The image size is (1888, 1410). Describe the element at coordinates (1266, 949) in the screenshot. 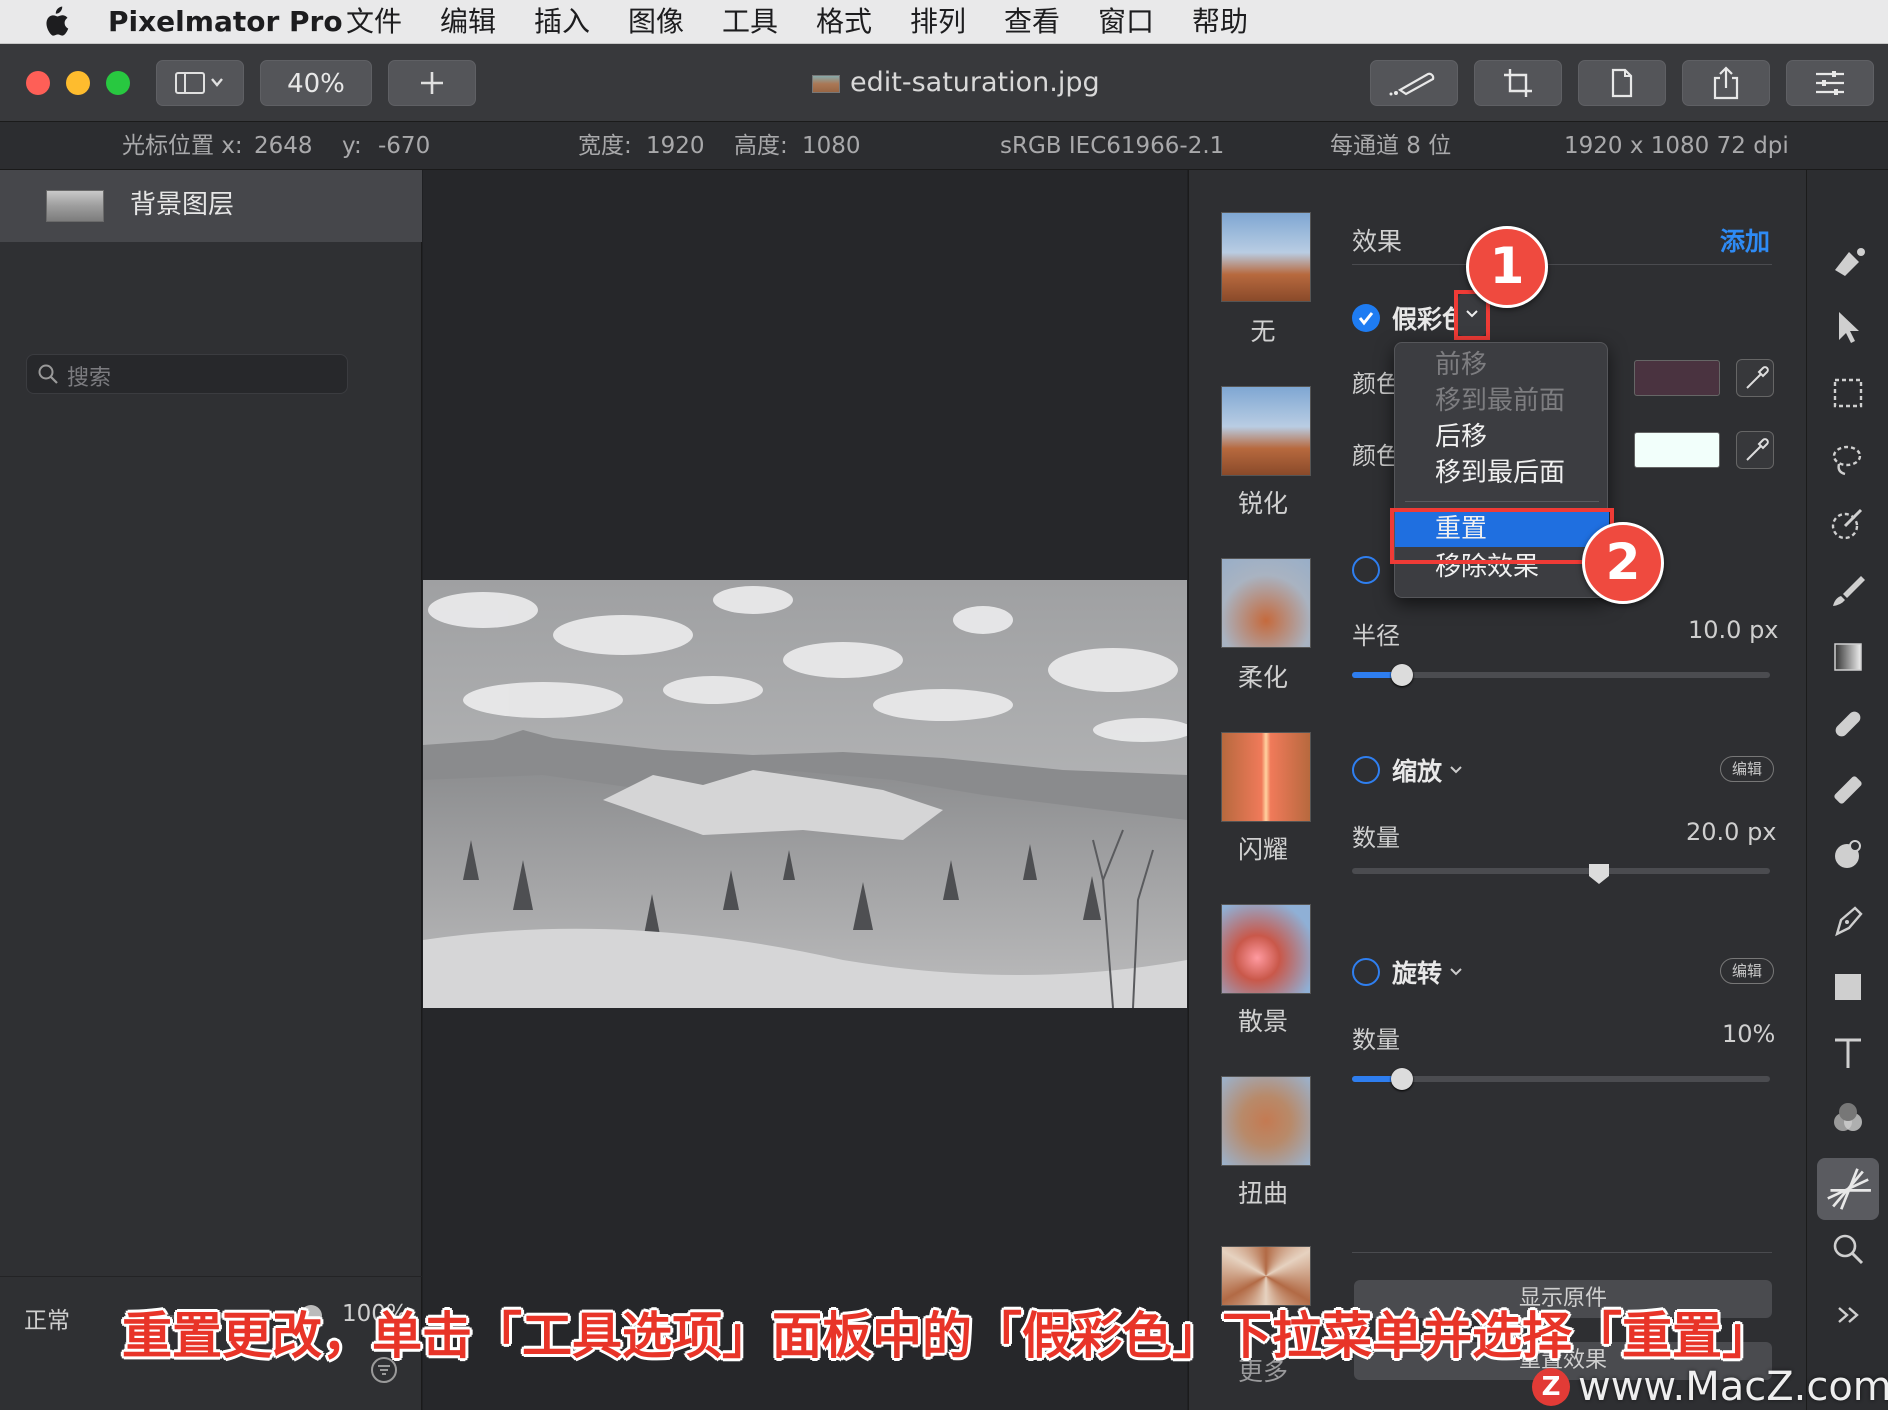

I see `effect-thumb-bokeh` at that location.